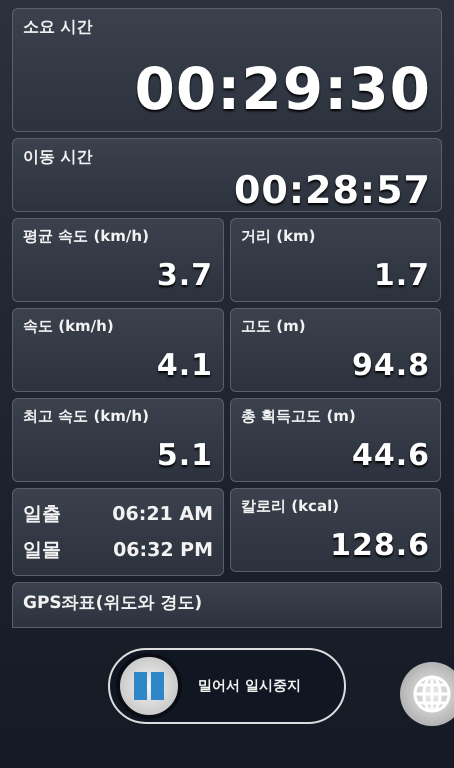 The width and height of the screenshot is (454, 768). Describe the element at coordinates (184, 455) in the screenshot. I see `stat-value: 5.1` at that location.